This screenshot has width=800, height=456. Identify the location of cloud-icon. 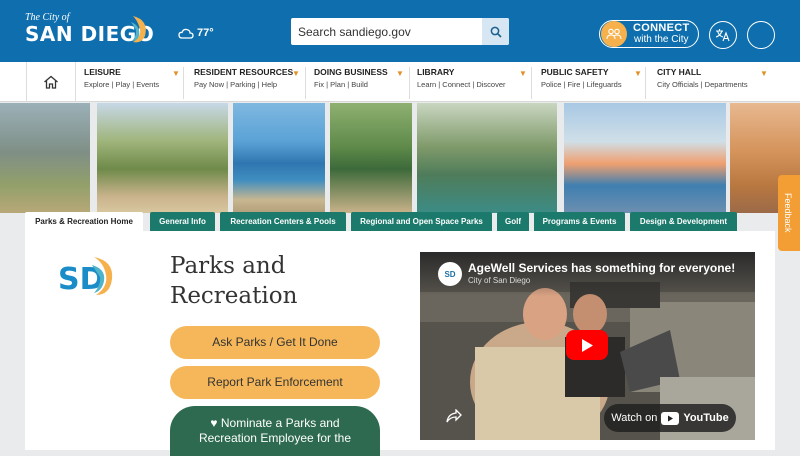
(186, 33).